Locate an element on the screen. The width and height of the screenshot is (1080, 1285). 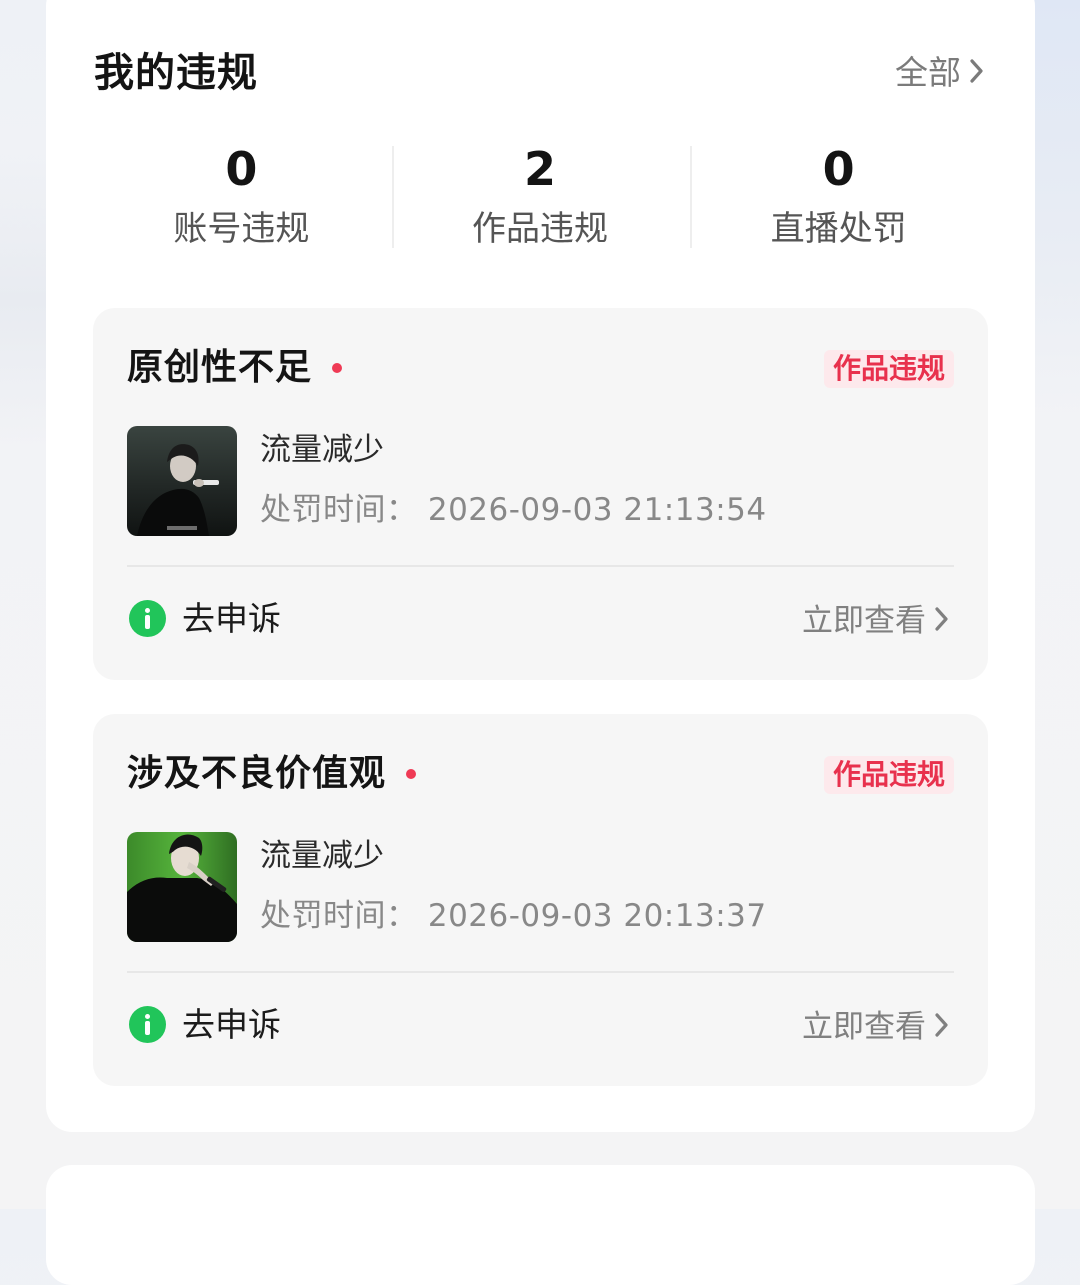
violation-title-row: 涉及不良价值观 is located at coordinates (272, 773).